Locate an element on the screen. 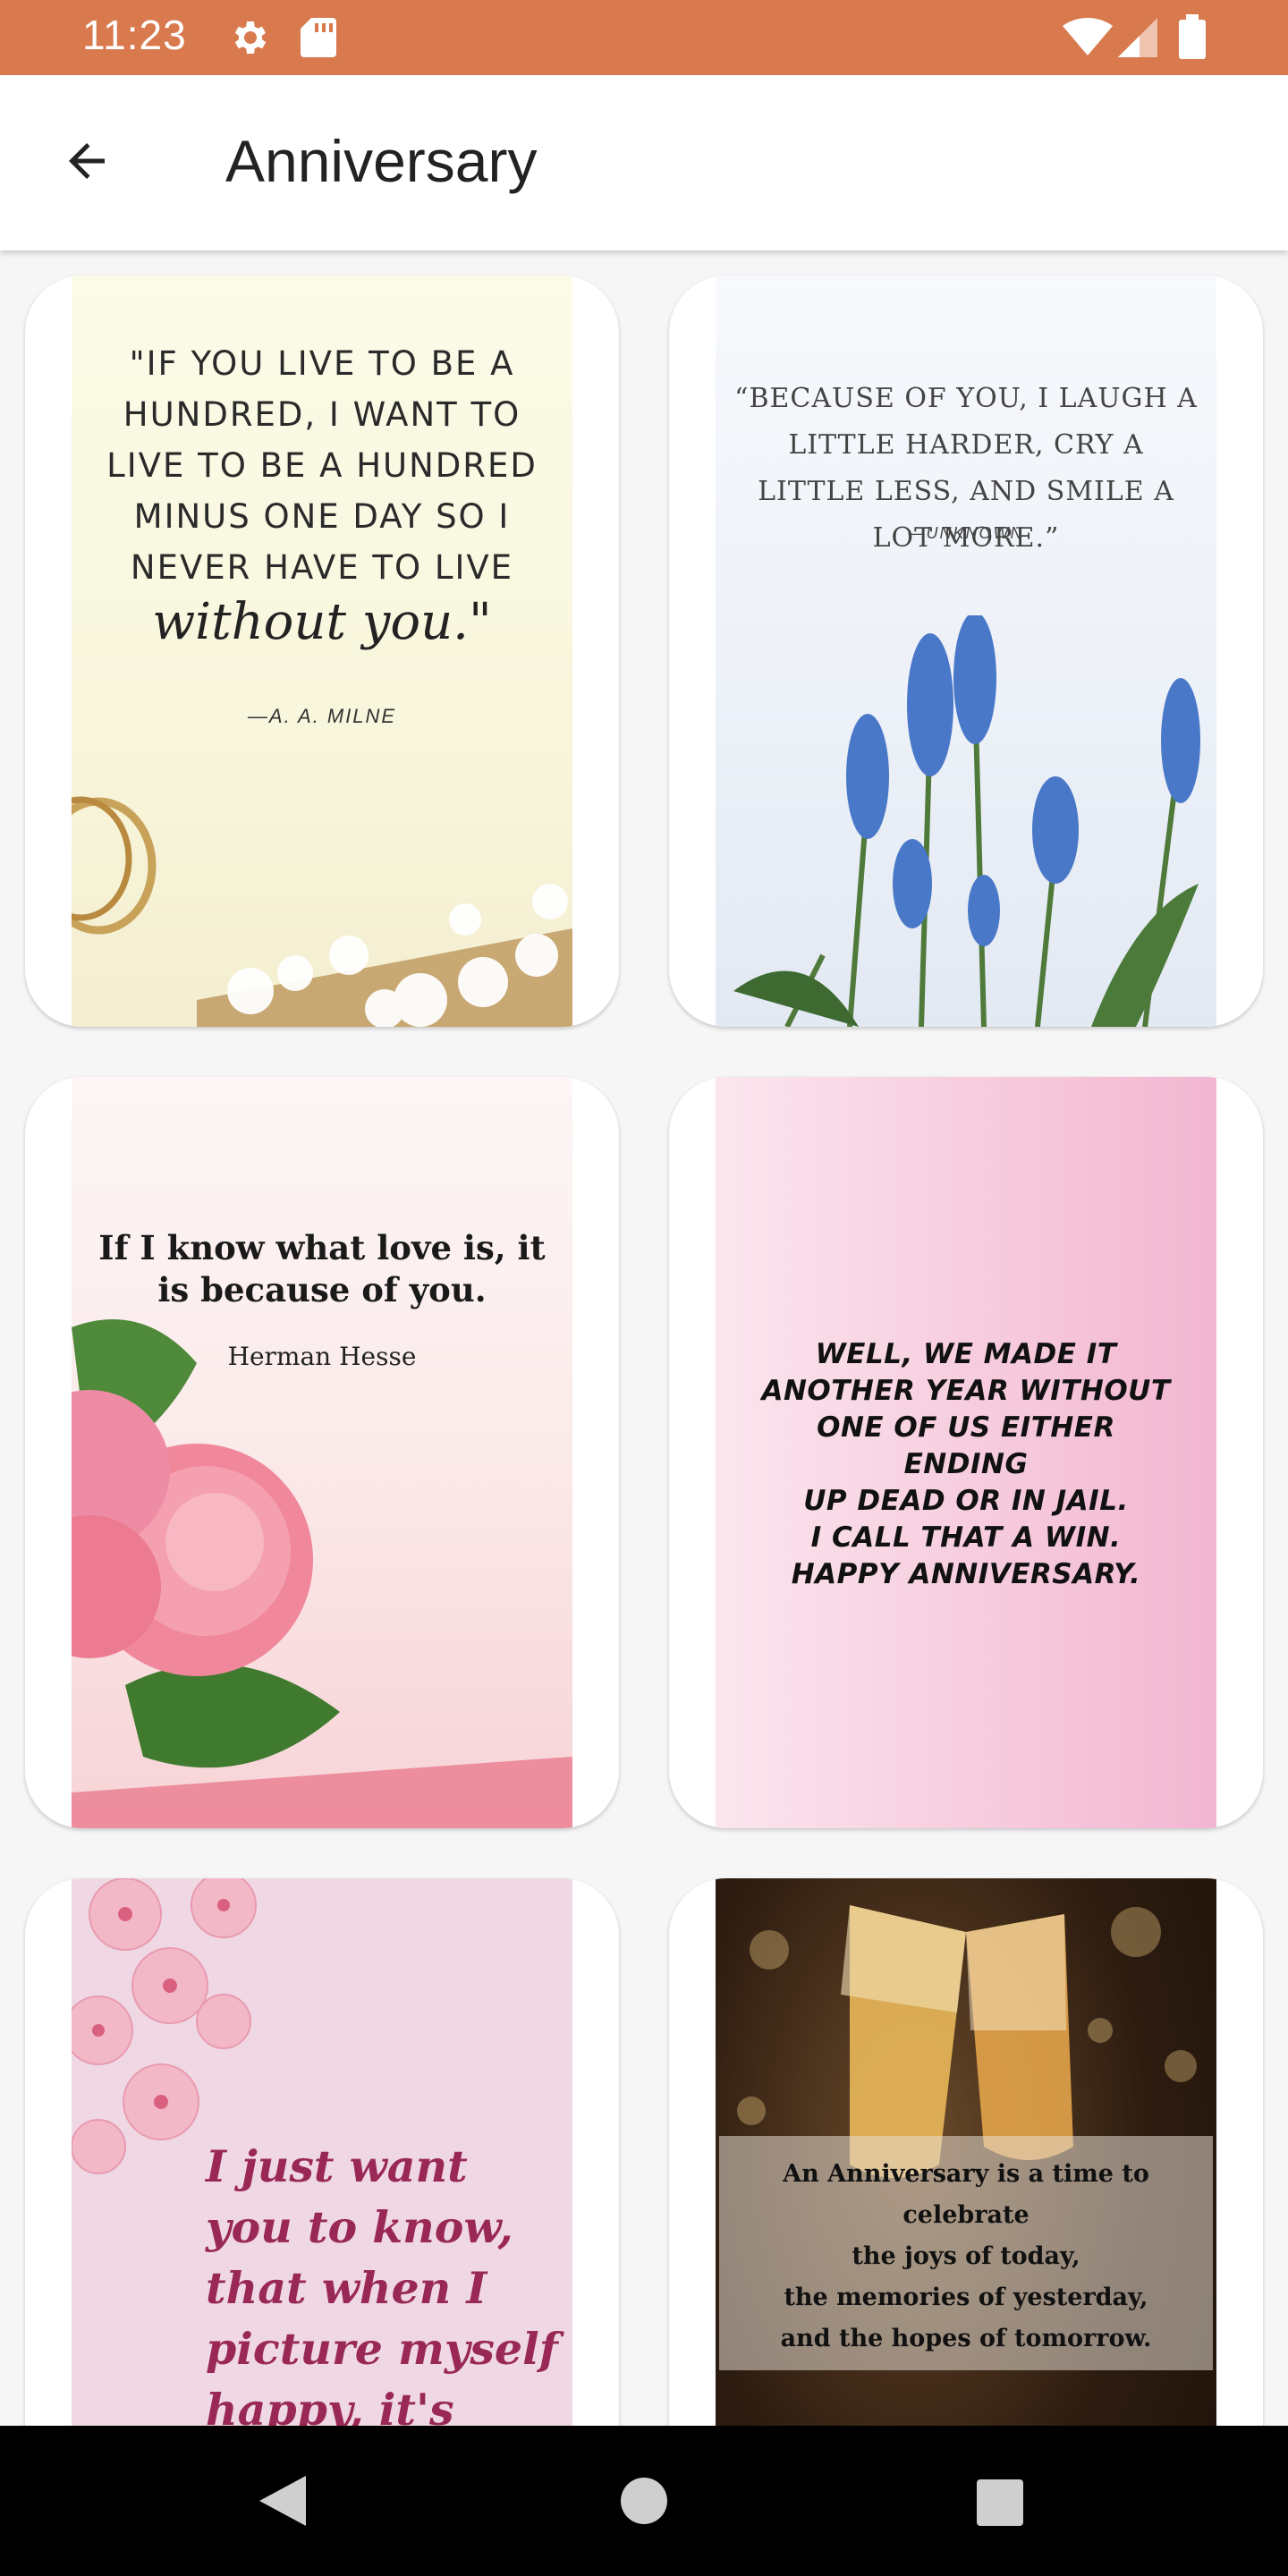 This screenshot has height=2576, width=1288. quote-script-text: without you." is located at coordinates (322, 622).